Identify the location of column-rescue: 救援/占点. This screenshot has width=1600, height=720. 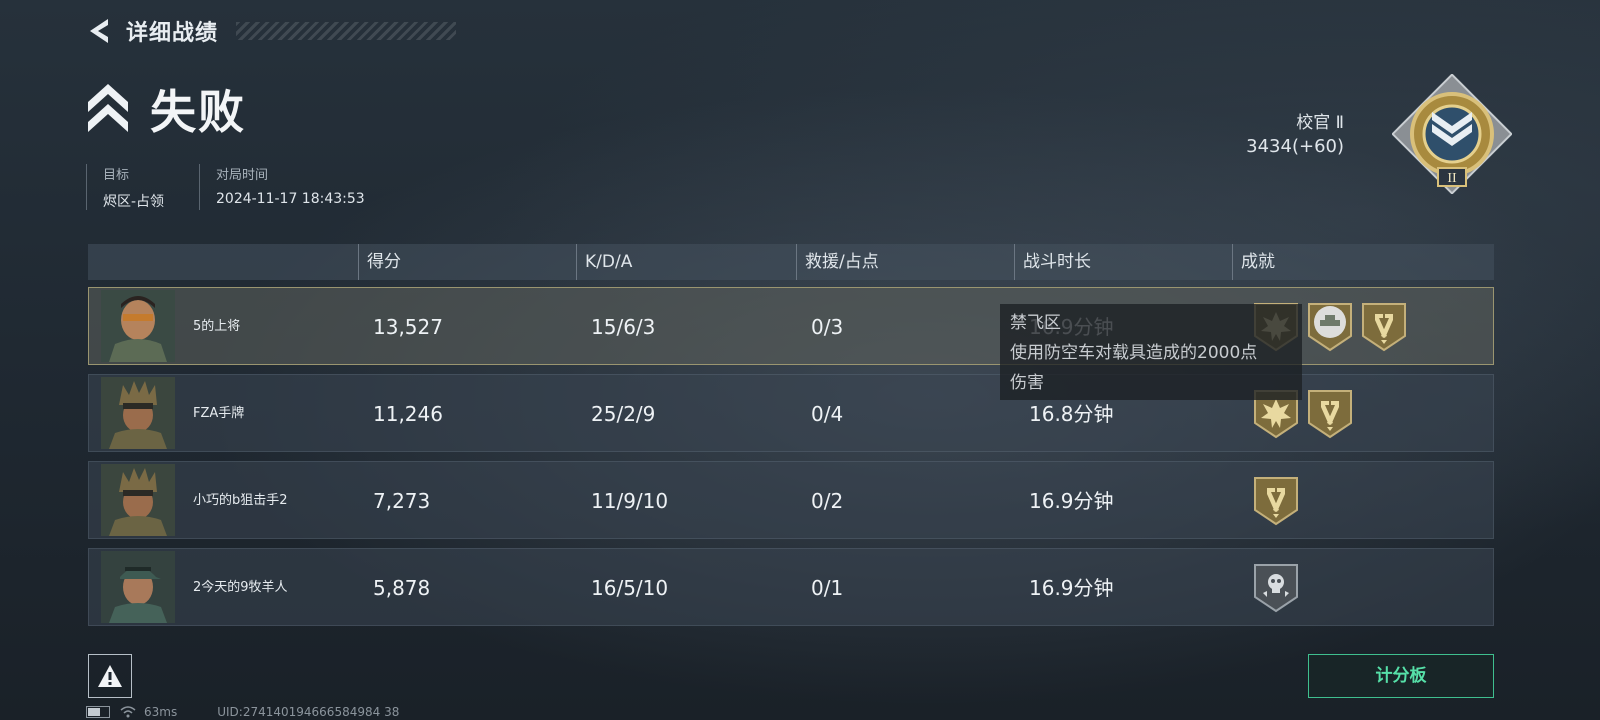
(837, 262).